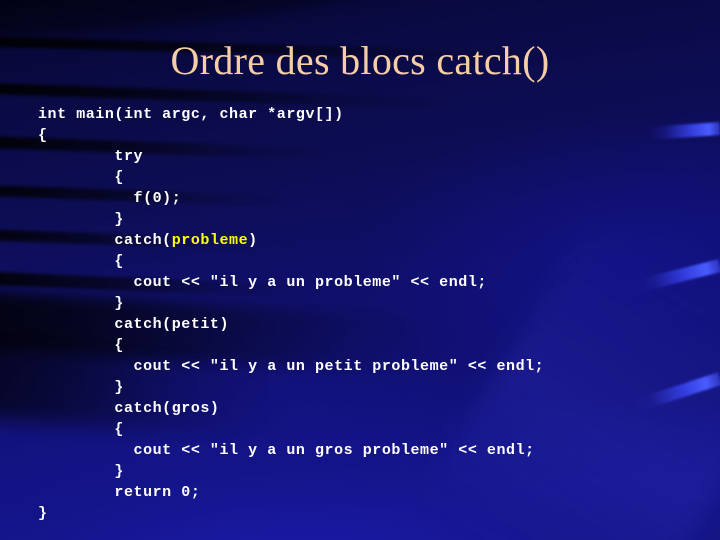  Describe the element at coordinates (368, 156) in the screenshot. I see `code-line: try` at that location.